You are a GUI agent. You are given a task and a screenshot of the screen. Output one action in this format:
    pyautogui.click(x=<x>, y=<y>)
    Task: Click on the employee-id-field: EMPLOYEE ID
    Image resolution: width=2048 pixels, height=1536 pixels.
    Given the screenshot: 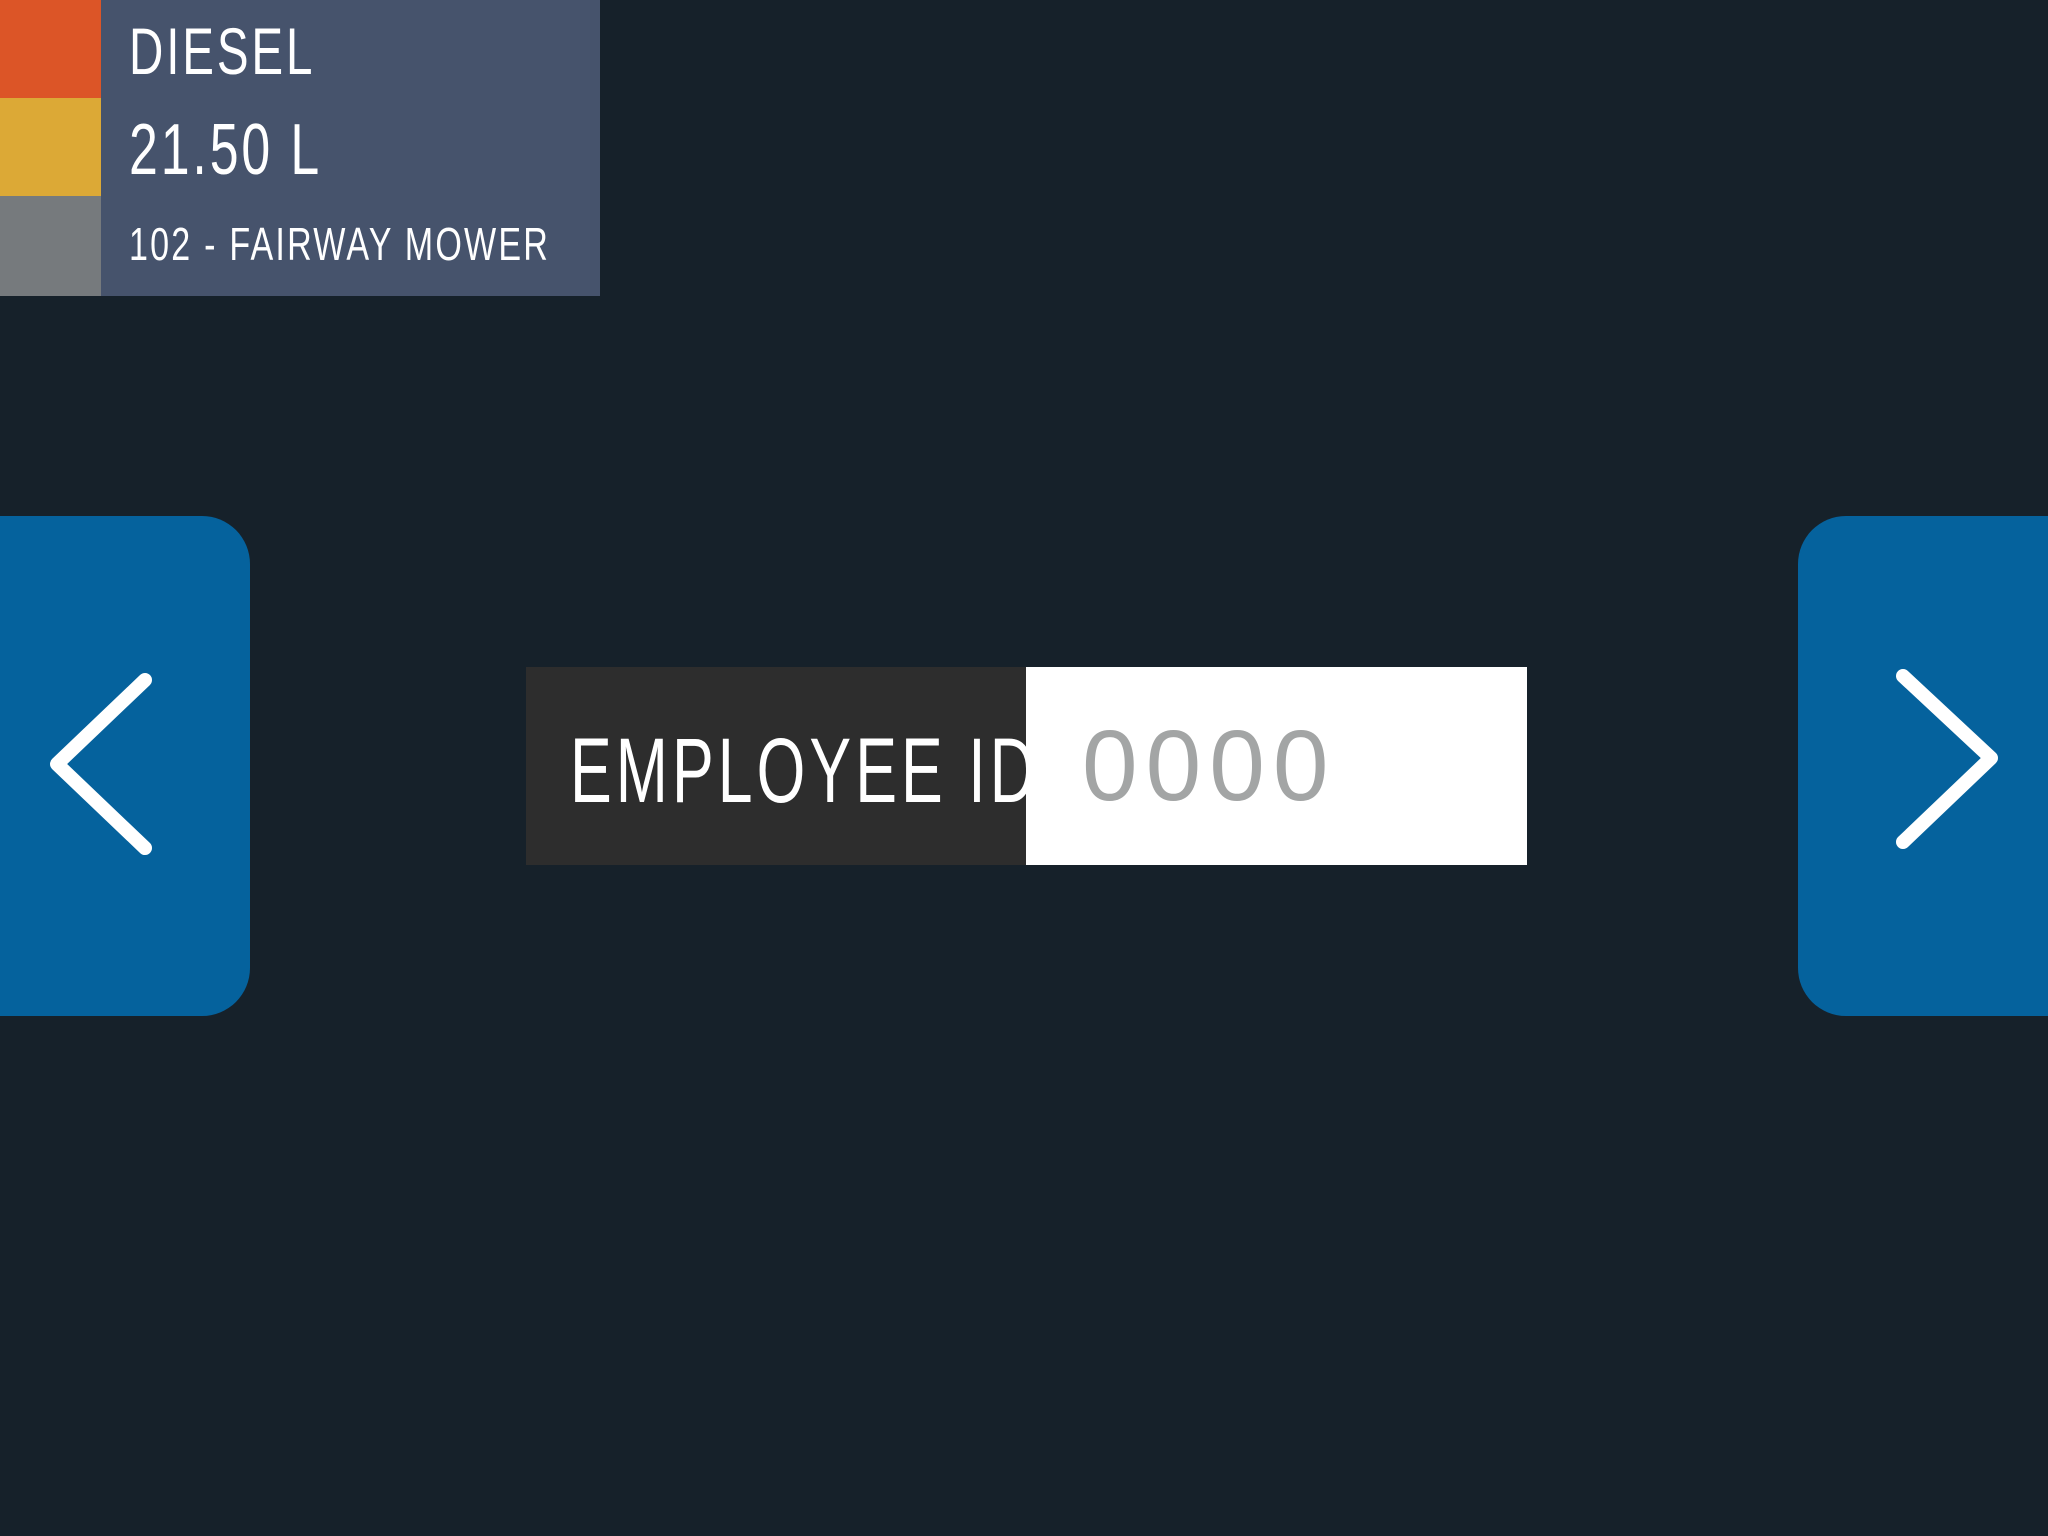 What is the action you would take?
    pyautogui.click(x=1026, y=766)
    